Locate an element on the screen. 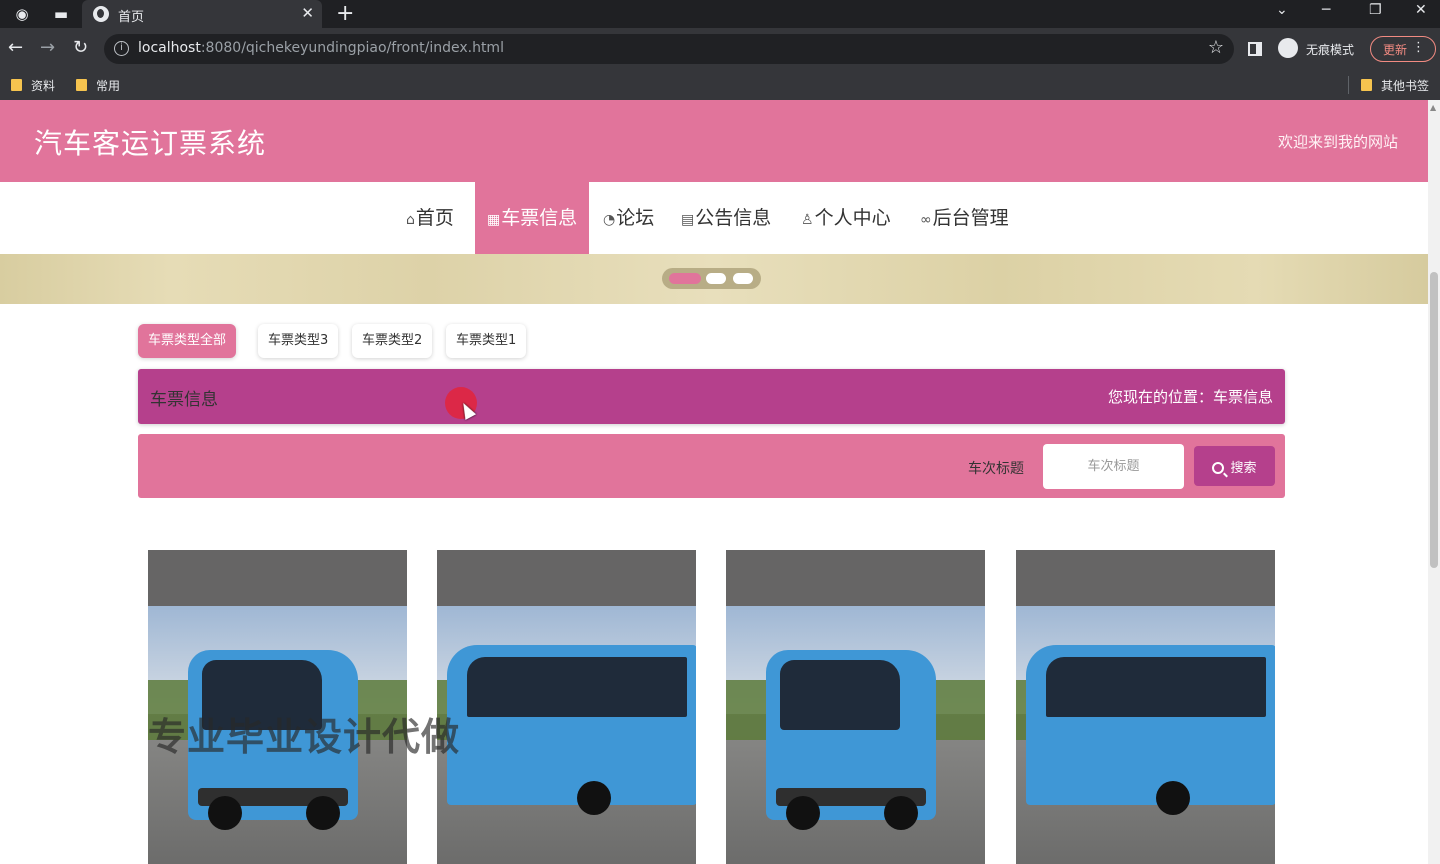  tab-list-chevron-icon: ⌄ is located at coordinates (1282, 10).